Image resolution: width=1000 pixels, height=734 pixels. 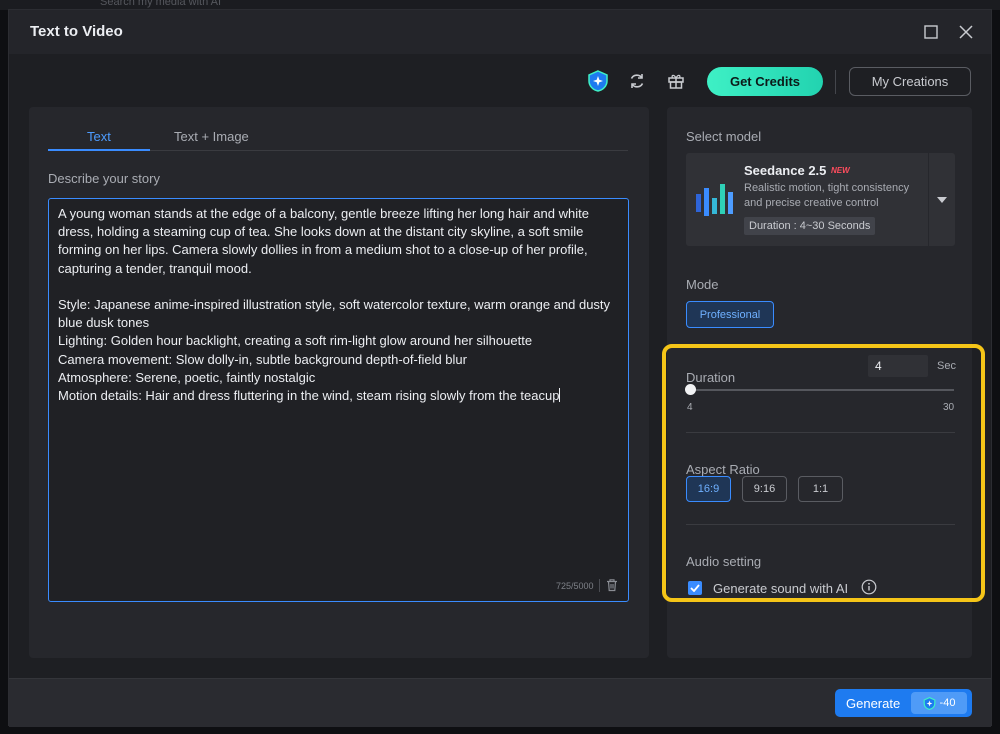 What do you see at coordinates (560, 395) in the screenshot?
I see `text-caret` at bounding box center [560, 395].